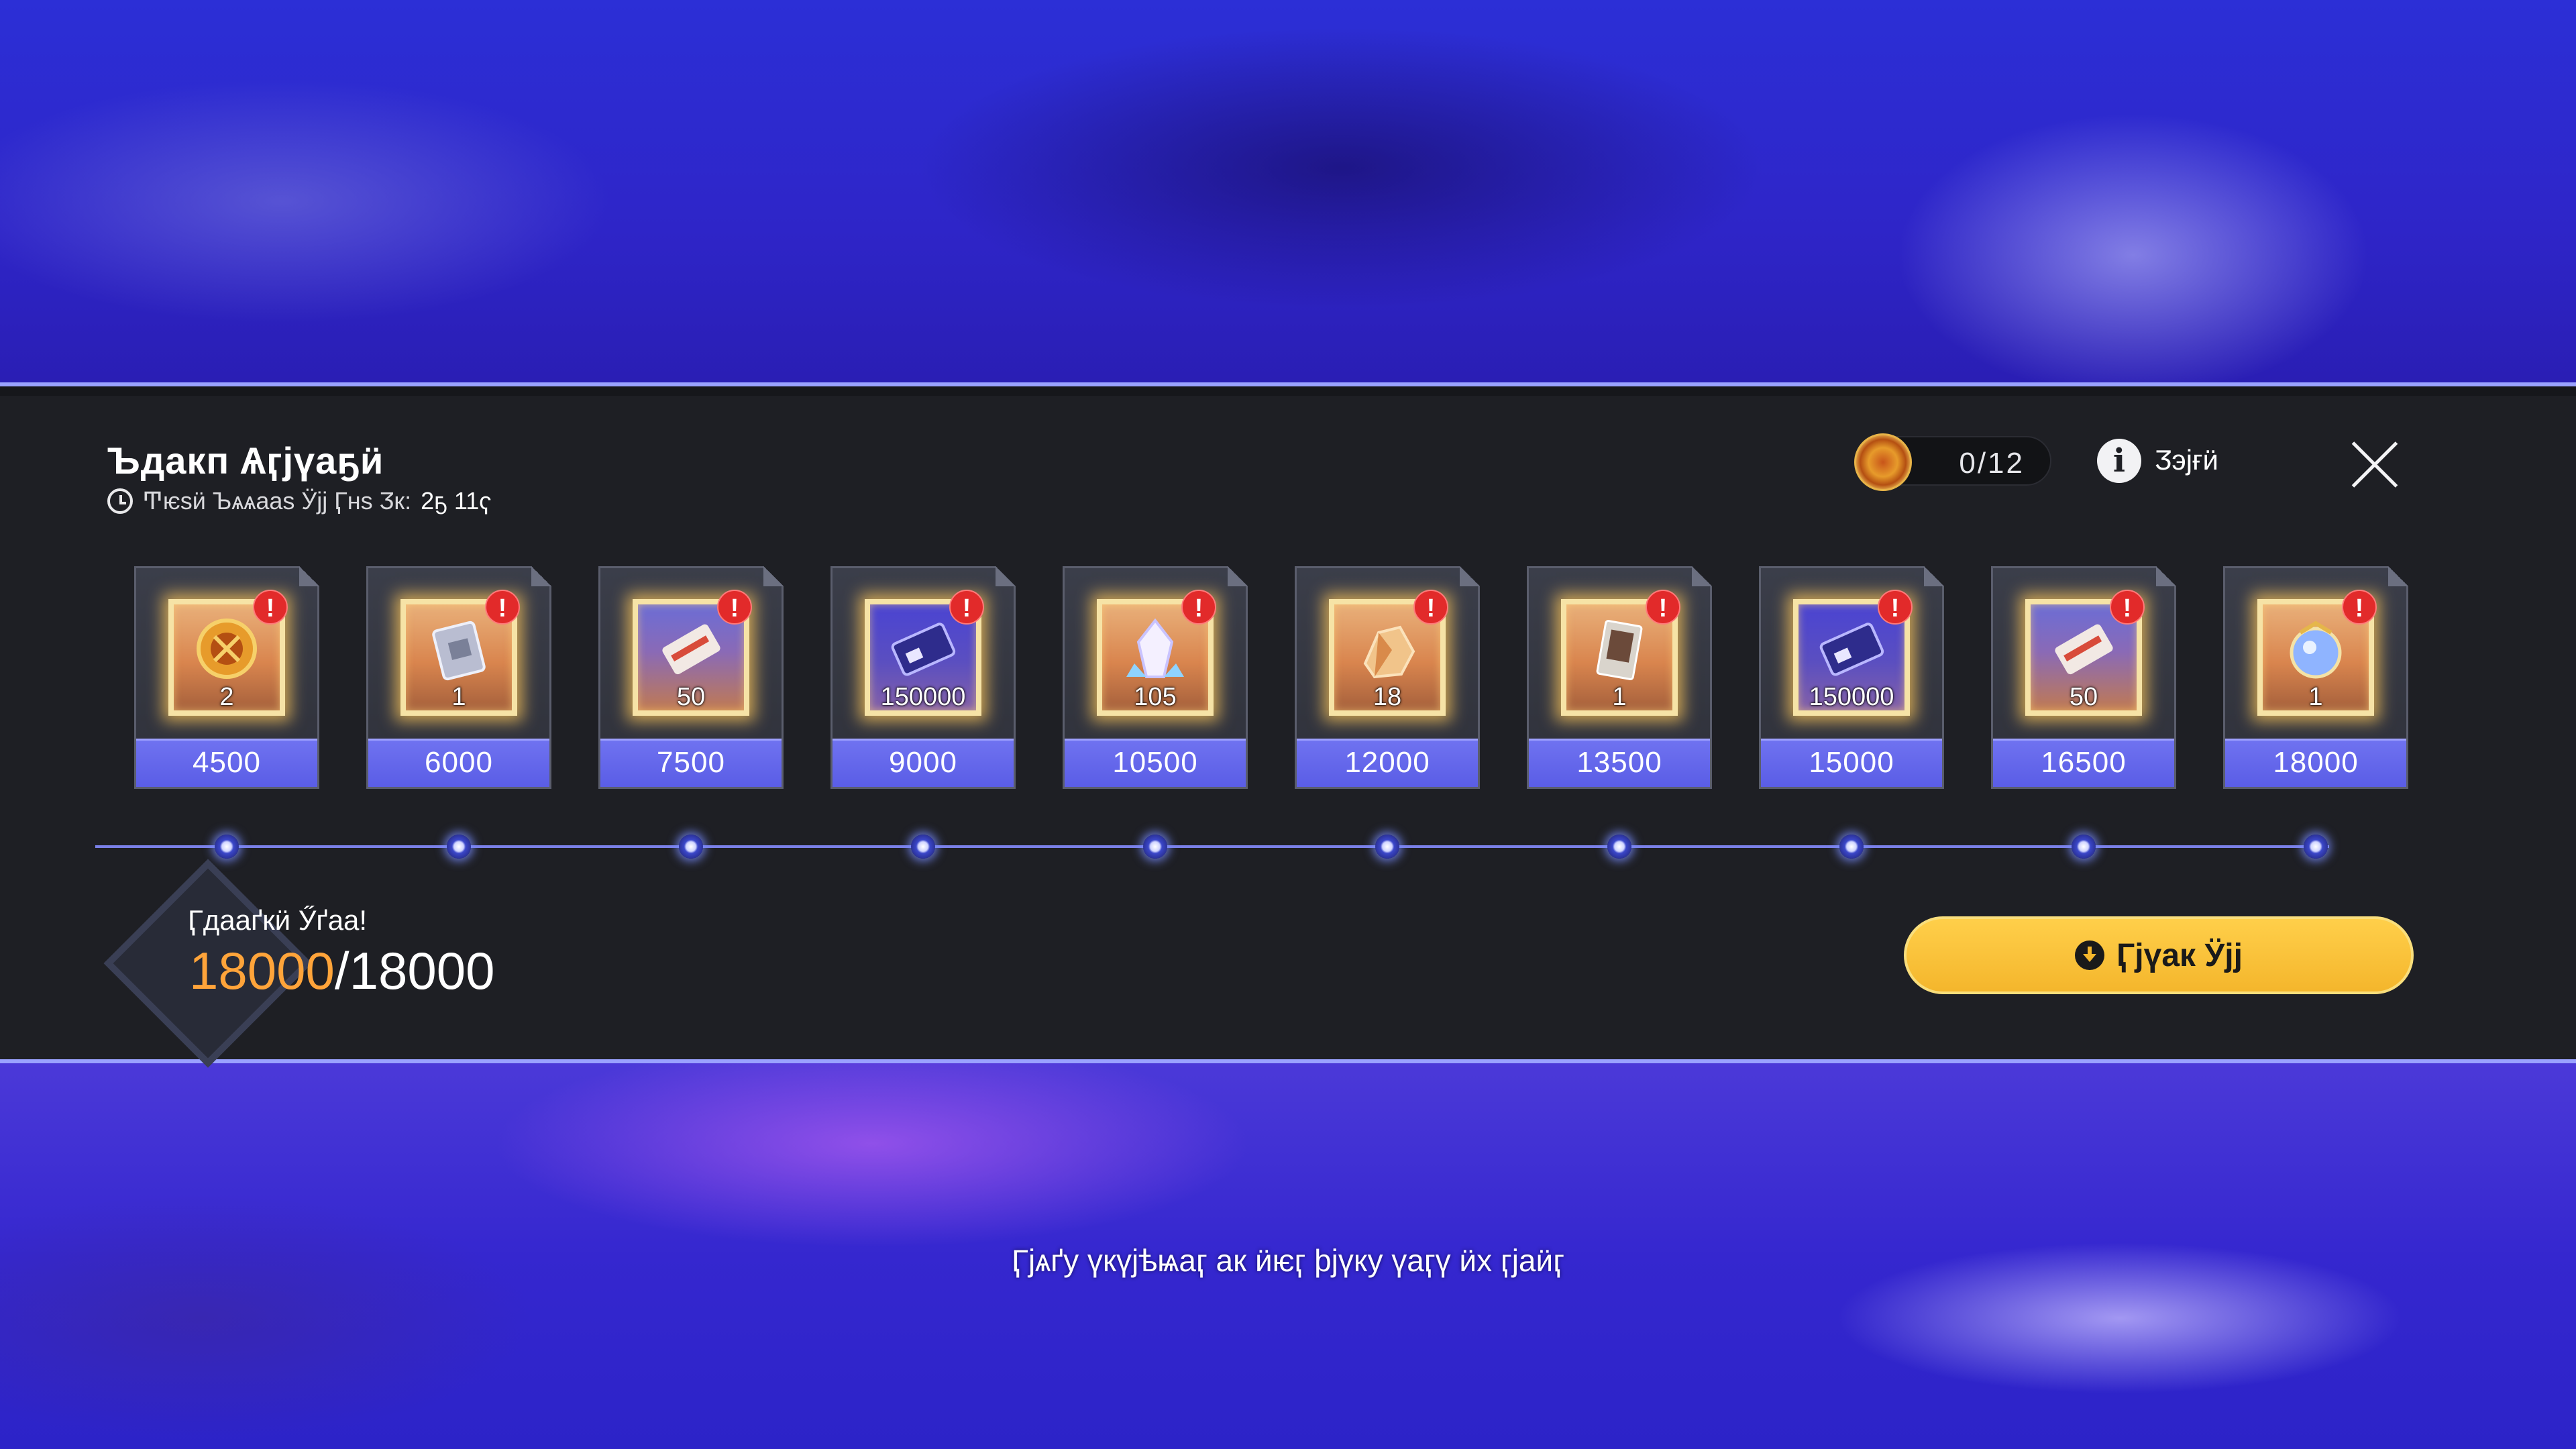 Image resolution: width=2576 pixels, height=1449 pixels. I want to click on token-counter: 0/12, so click(1952, 462).